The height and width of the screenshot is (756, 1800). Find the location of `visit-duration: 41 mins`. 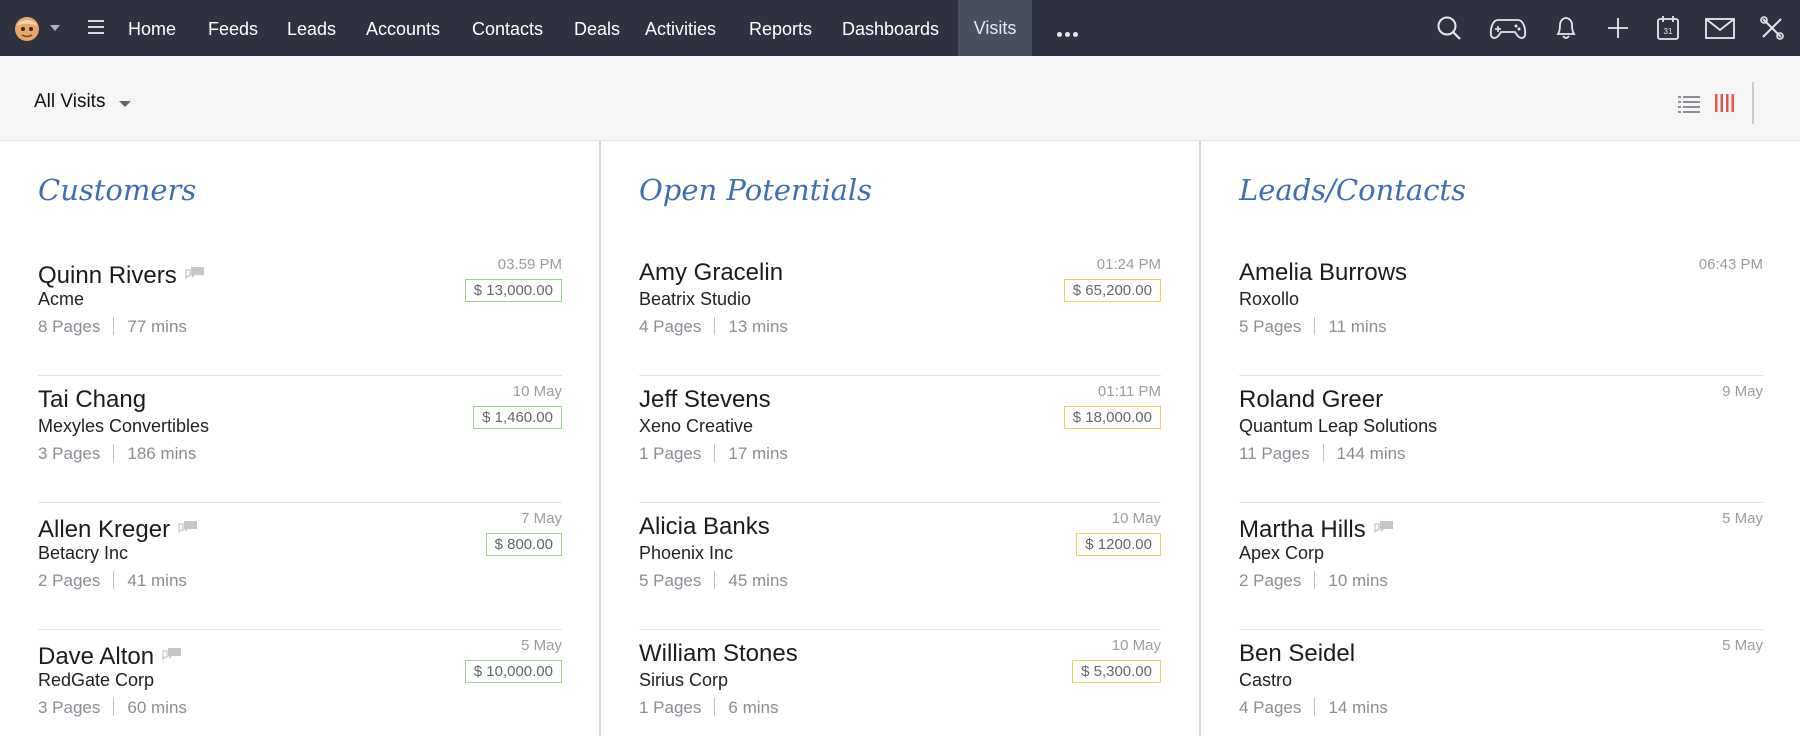

visit-duration: 41 mins is located at coordinates (157, 580).